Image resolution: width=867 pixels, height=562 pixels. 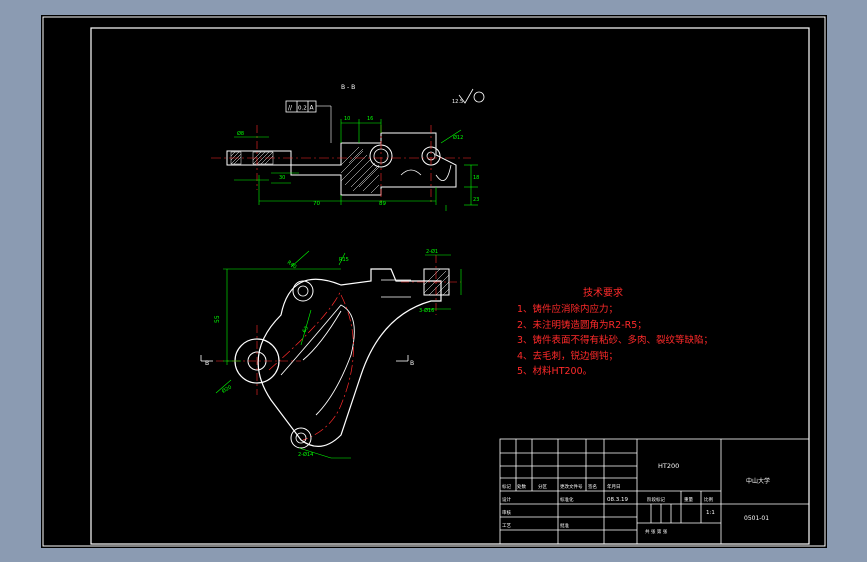 I want to click on section-mark-right: B, so click(x=412, y=363).